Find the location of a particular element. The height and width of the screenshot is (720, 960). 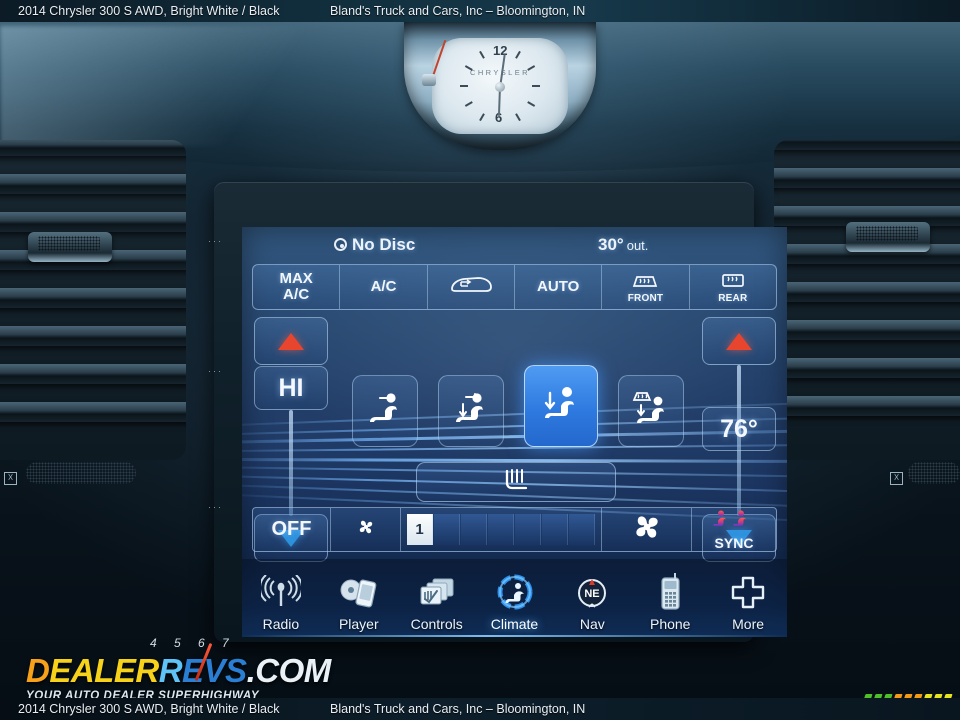

nav-item-player: Player is located at coordinates (359, 598).